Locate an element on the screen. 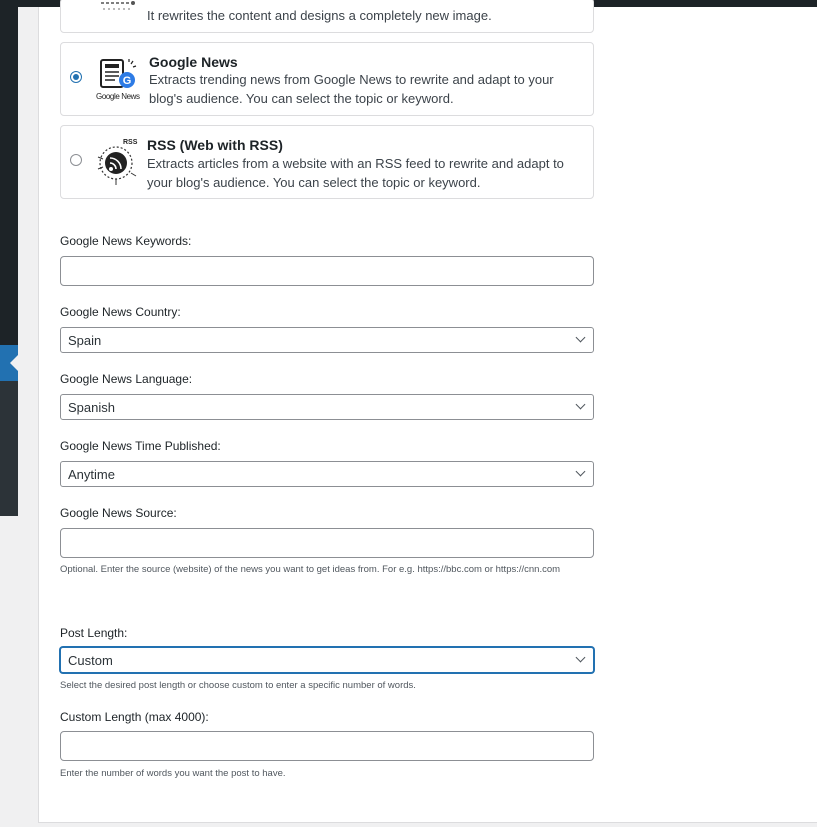 Image resolution: width=817 pixels, height=827 pixels. admin-sidebar is located at coordinates (9, 417).